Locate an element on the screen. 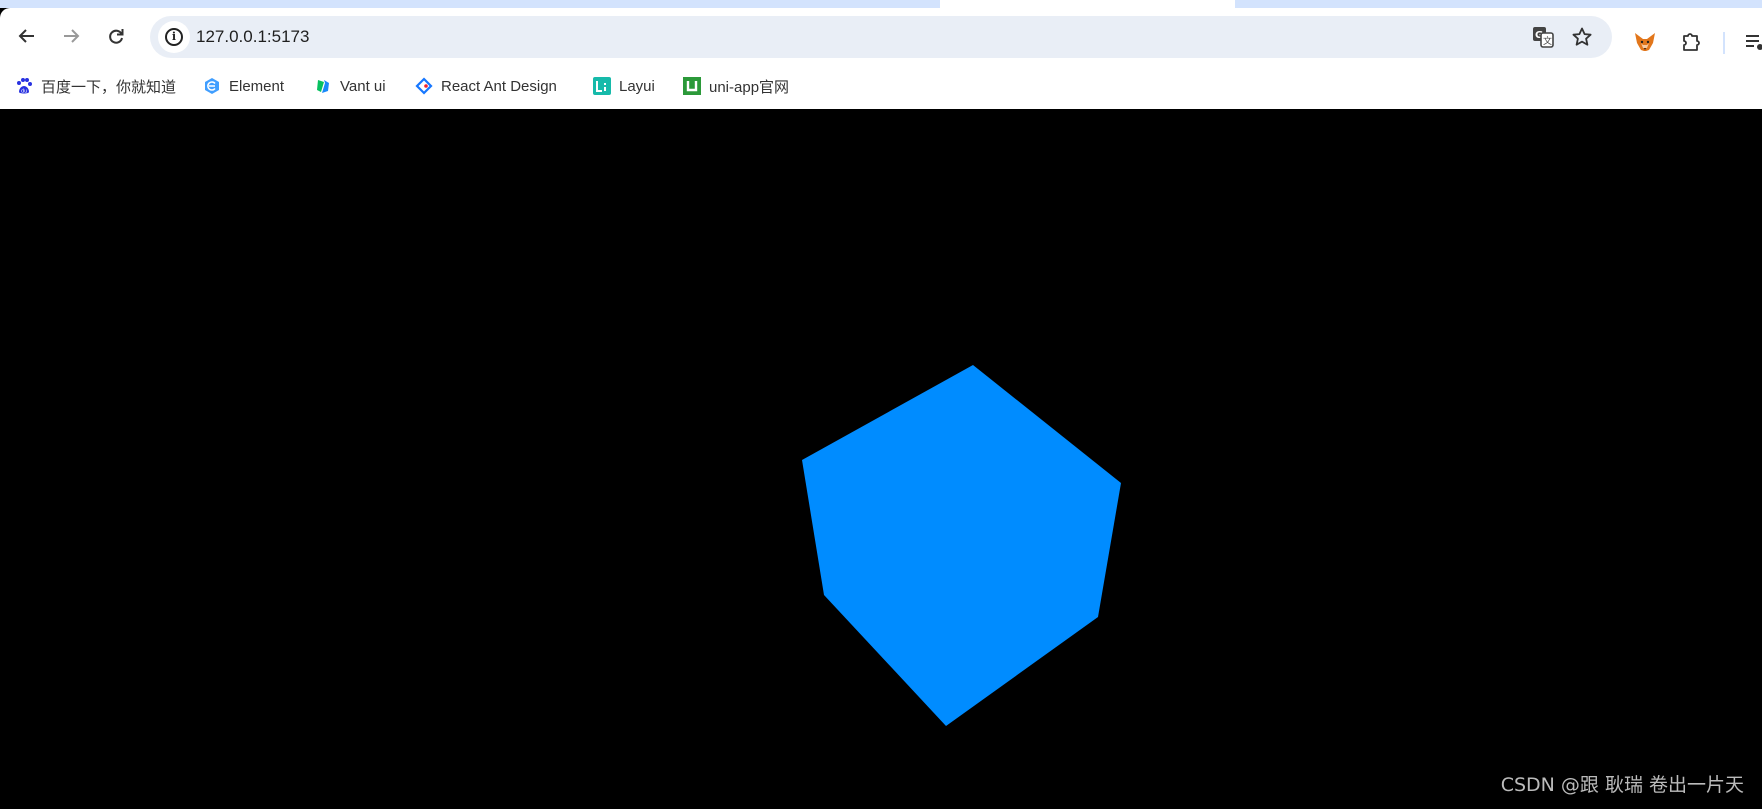  arrow-right-icon is located at coordinates (72, 36).